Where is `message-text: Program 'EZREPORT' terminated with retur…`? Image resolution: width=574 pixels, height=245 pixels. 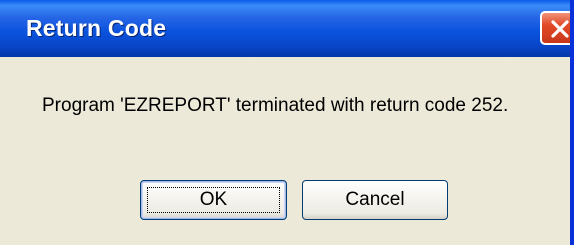 message-text: Program 'EZREPORT' terminated with retur… is located at coordinates (275, 105).